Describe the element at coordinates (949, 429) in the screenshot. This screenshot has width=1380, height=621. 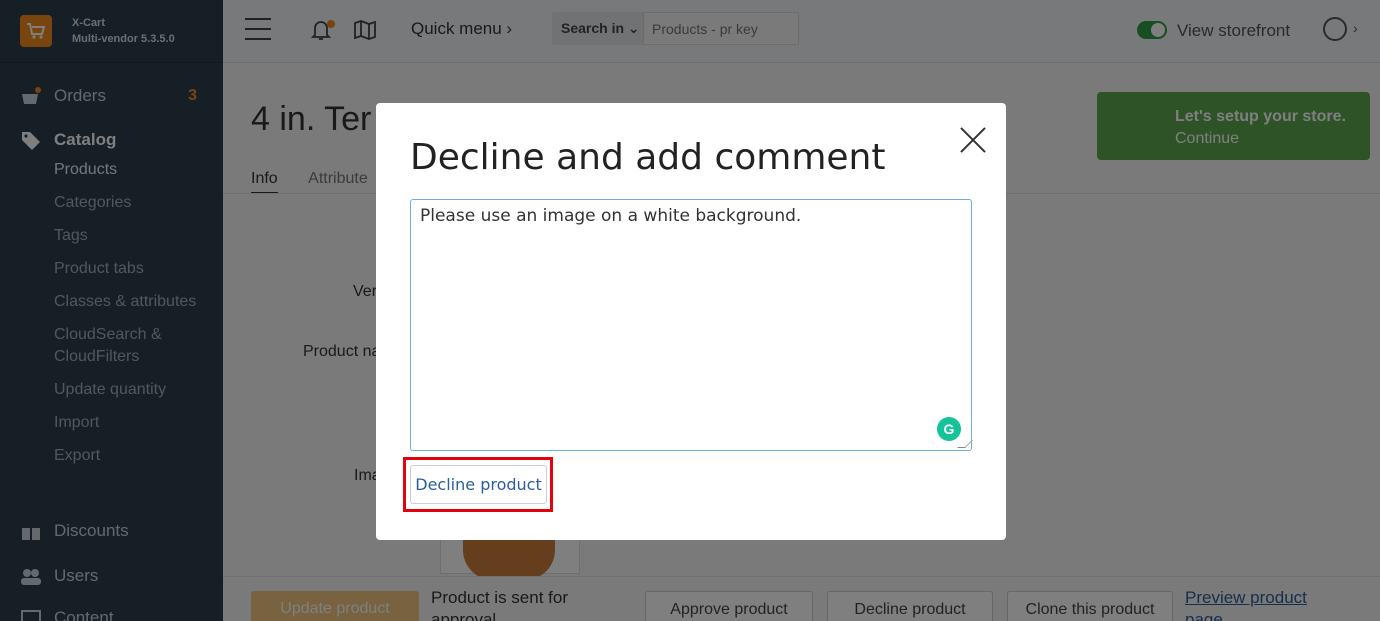
I see `grammarly-icon: G` at that location.